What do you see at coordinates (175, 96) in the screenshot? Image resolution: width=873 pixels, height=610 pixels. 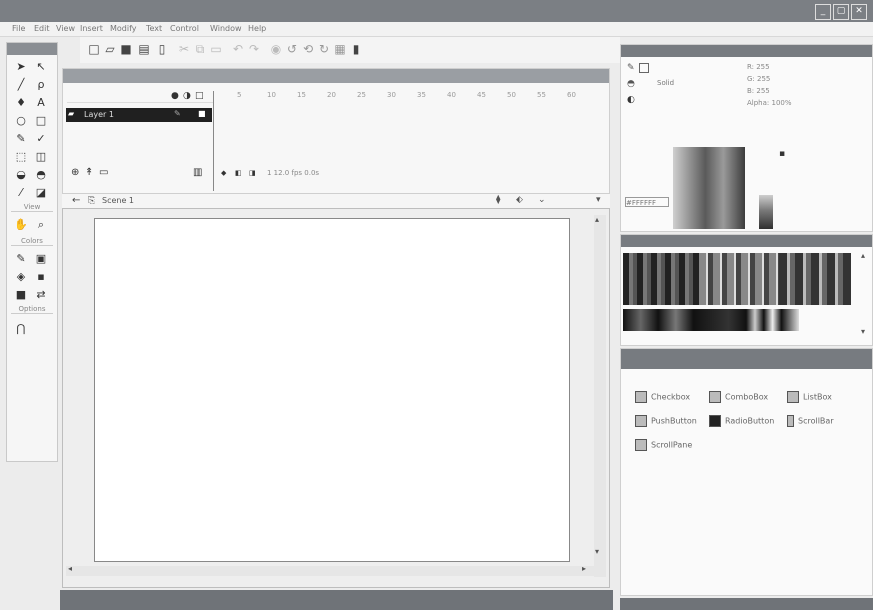 I see `eye-icon: ●` at bounding box center [175, 96].